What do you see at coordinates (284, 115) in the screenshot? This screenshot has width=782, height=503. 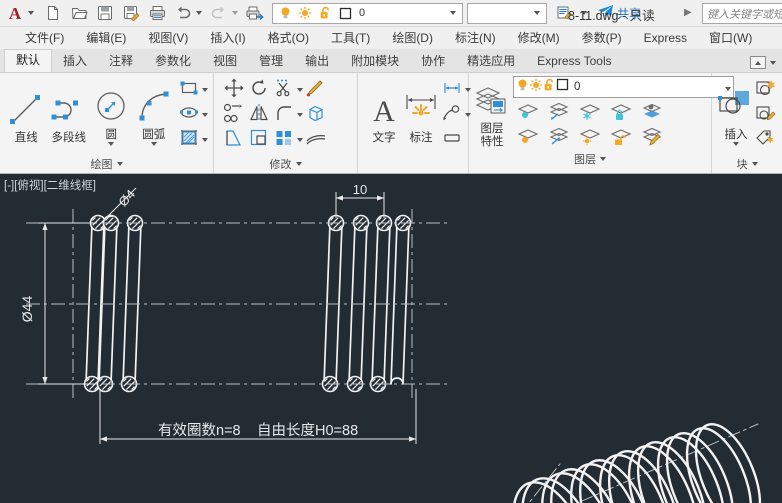 I see `modify-fillet-button` at bounding box center [284, 115].